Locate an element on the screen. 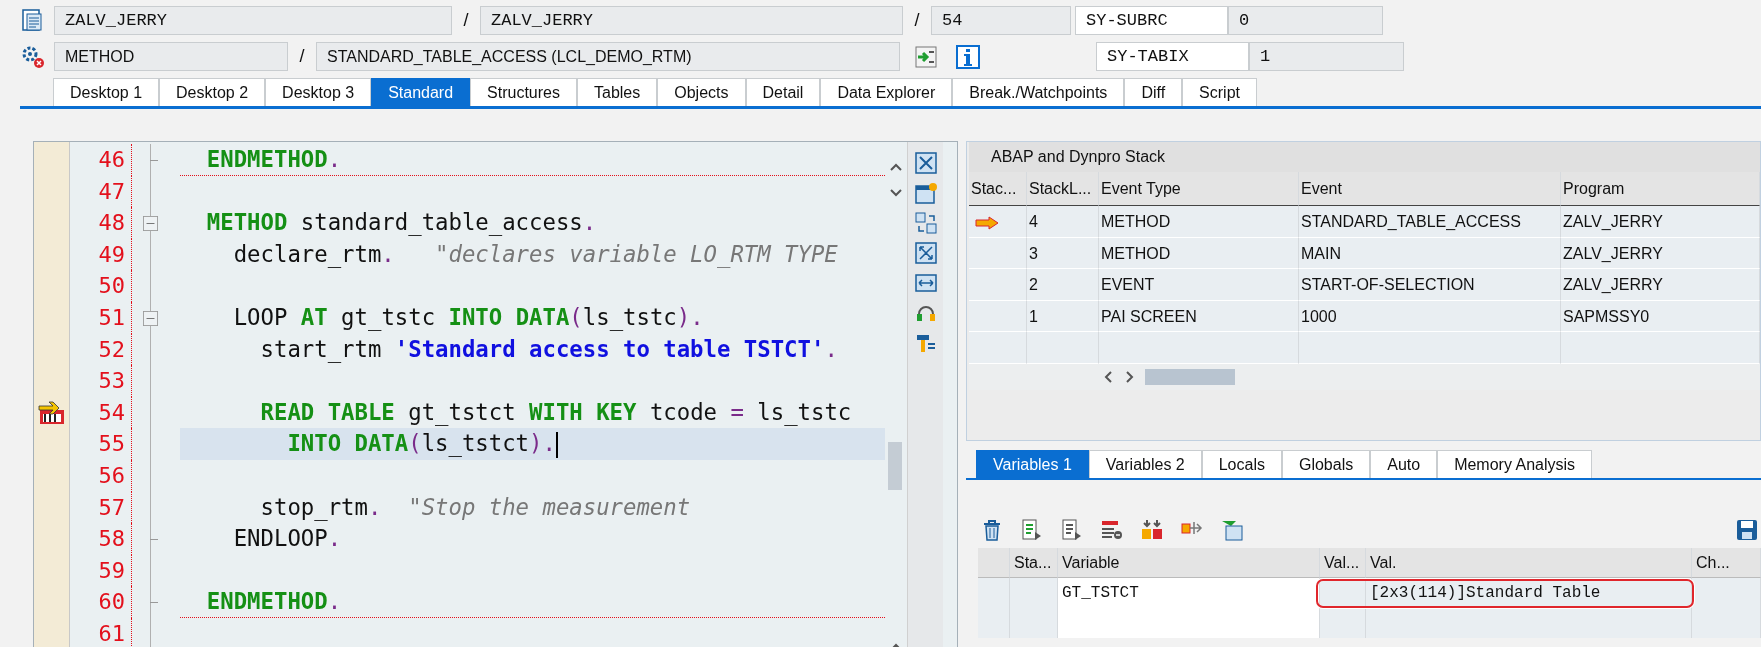 Image resolution: width=1761 pixels, height=647 pixels. tab: Data Explorer is located at coordinates (886, 92).